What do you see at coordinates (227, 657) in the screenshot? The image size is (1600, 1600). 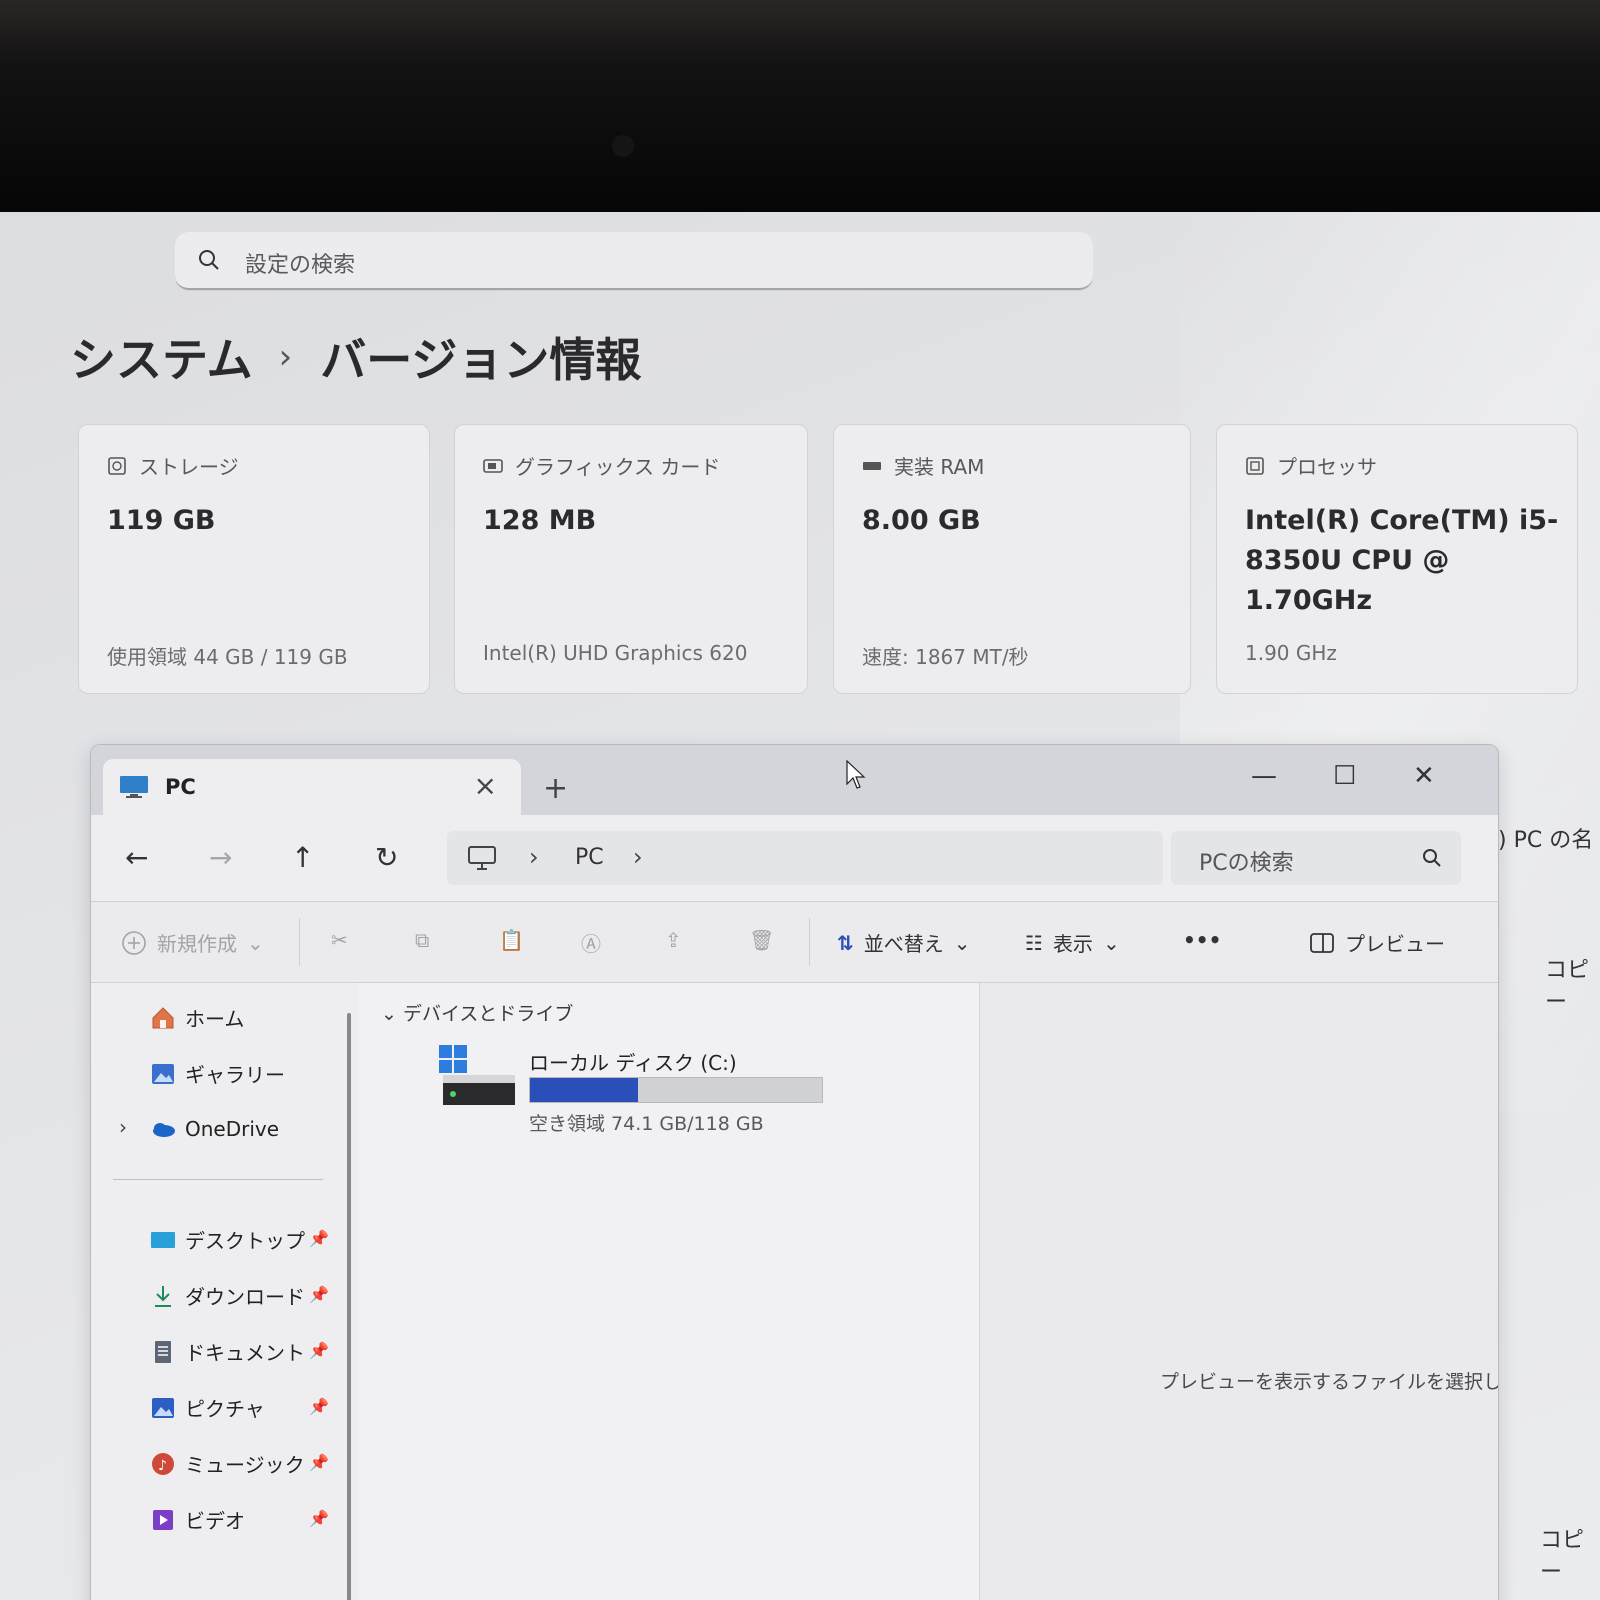 I see `storage-detail: 使用領域 44 GB / 119 GB` at bounding box center [227, 657].